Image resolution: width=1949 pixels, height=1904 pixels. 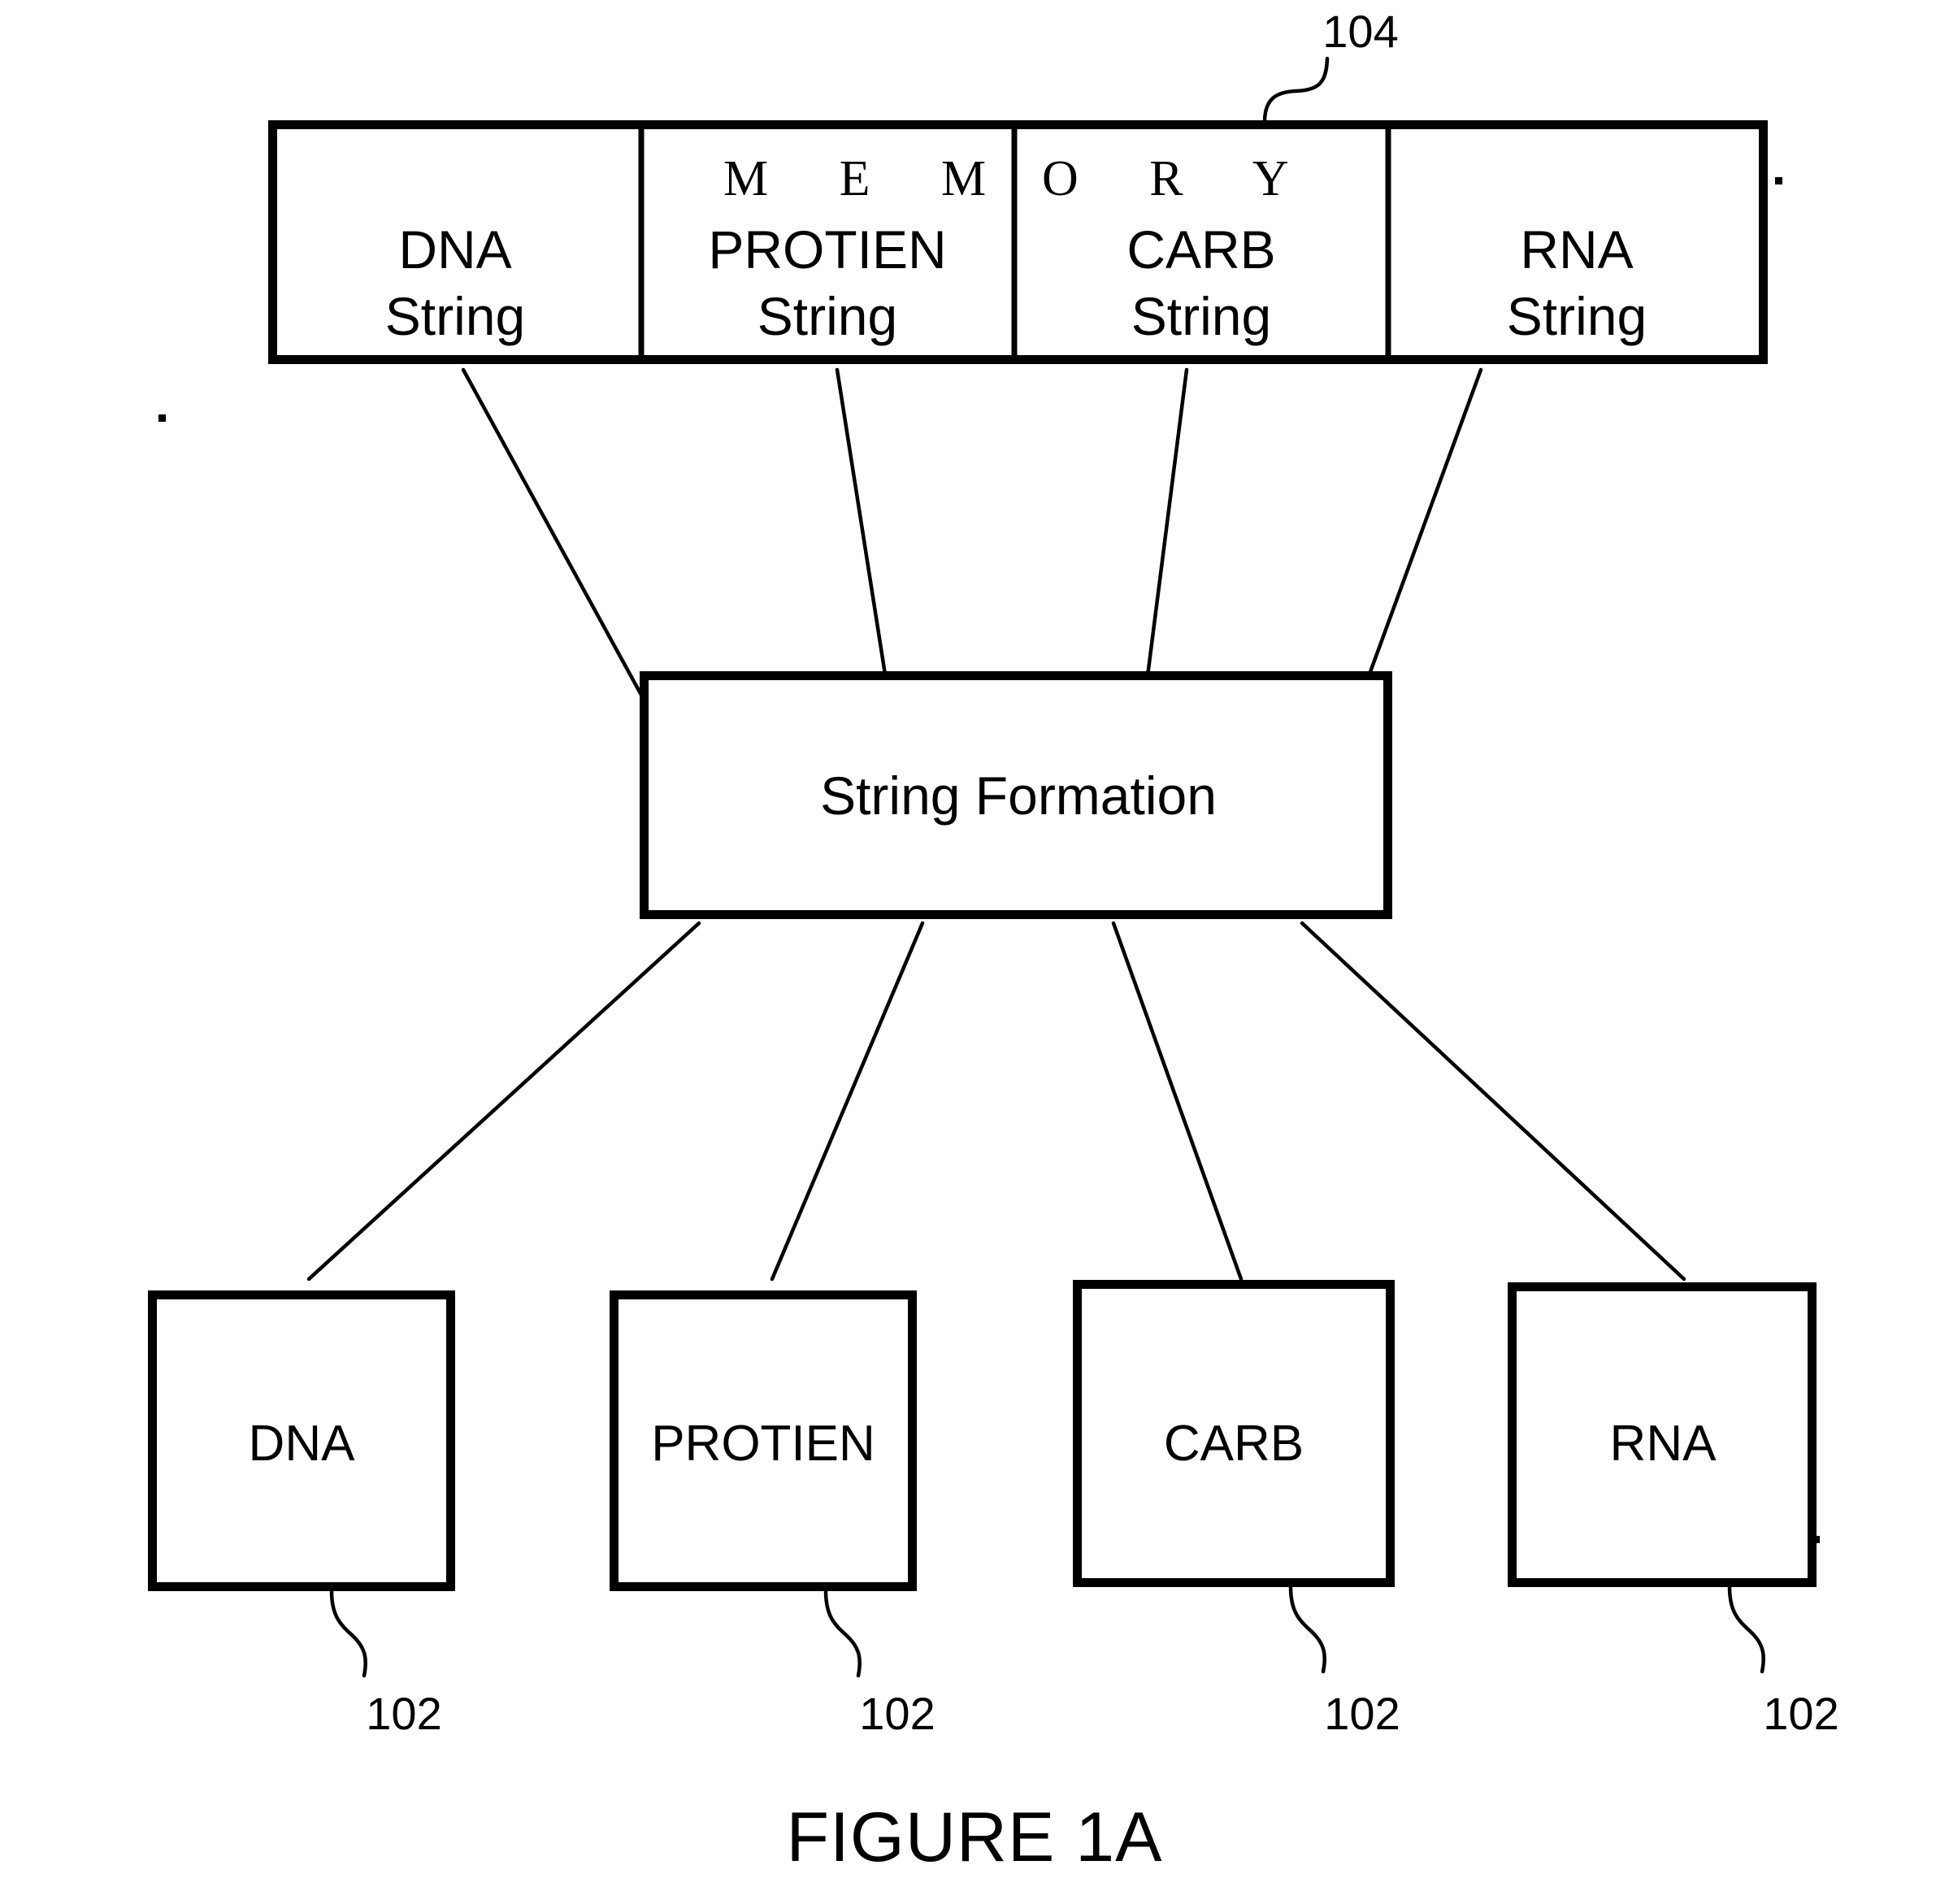 I want to click on top-cell-protien-line2: String, so click(x=827, y=316).